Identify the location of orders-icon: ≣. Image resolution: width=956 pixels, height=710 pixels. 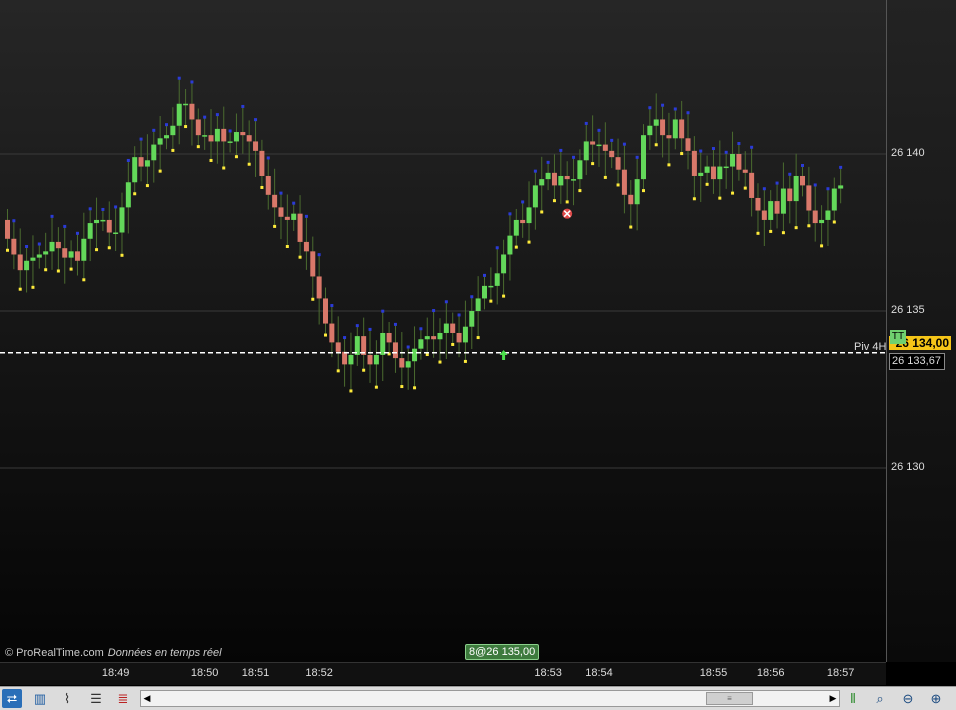
(123, 698).